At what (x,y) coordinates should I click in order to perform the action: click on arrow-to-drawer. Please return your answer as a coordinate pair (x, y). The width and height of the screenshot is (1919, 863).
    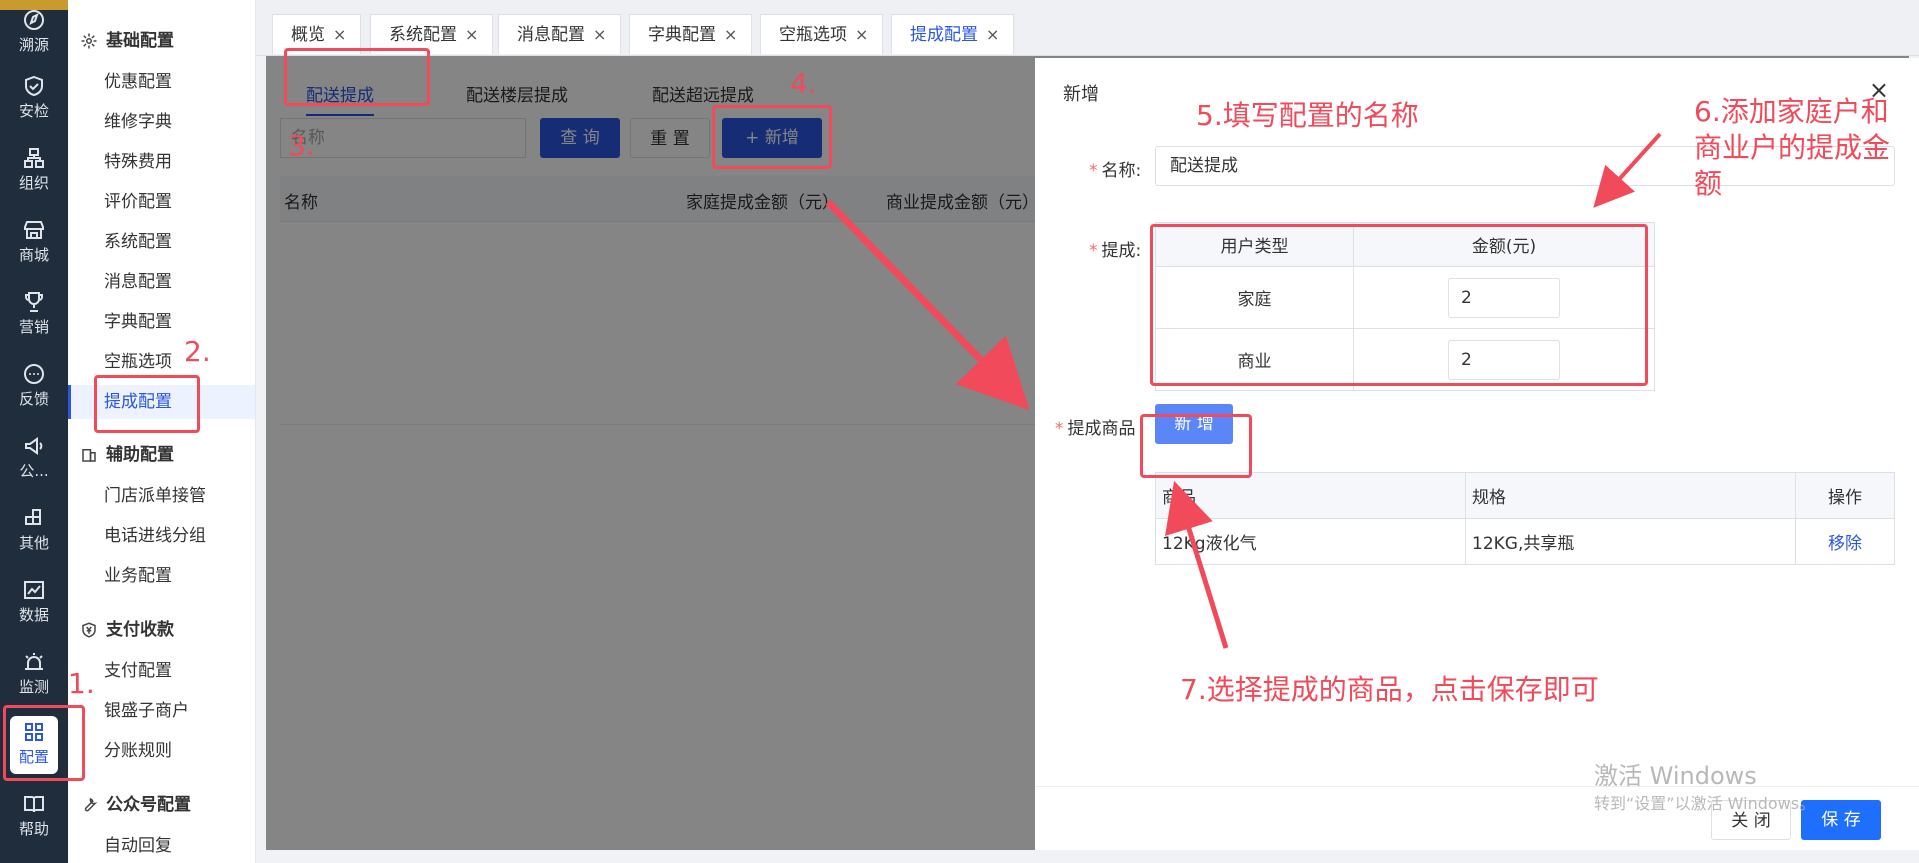
    Looking at the image, I should click on (927, 305).